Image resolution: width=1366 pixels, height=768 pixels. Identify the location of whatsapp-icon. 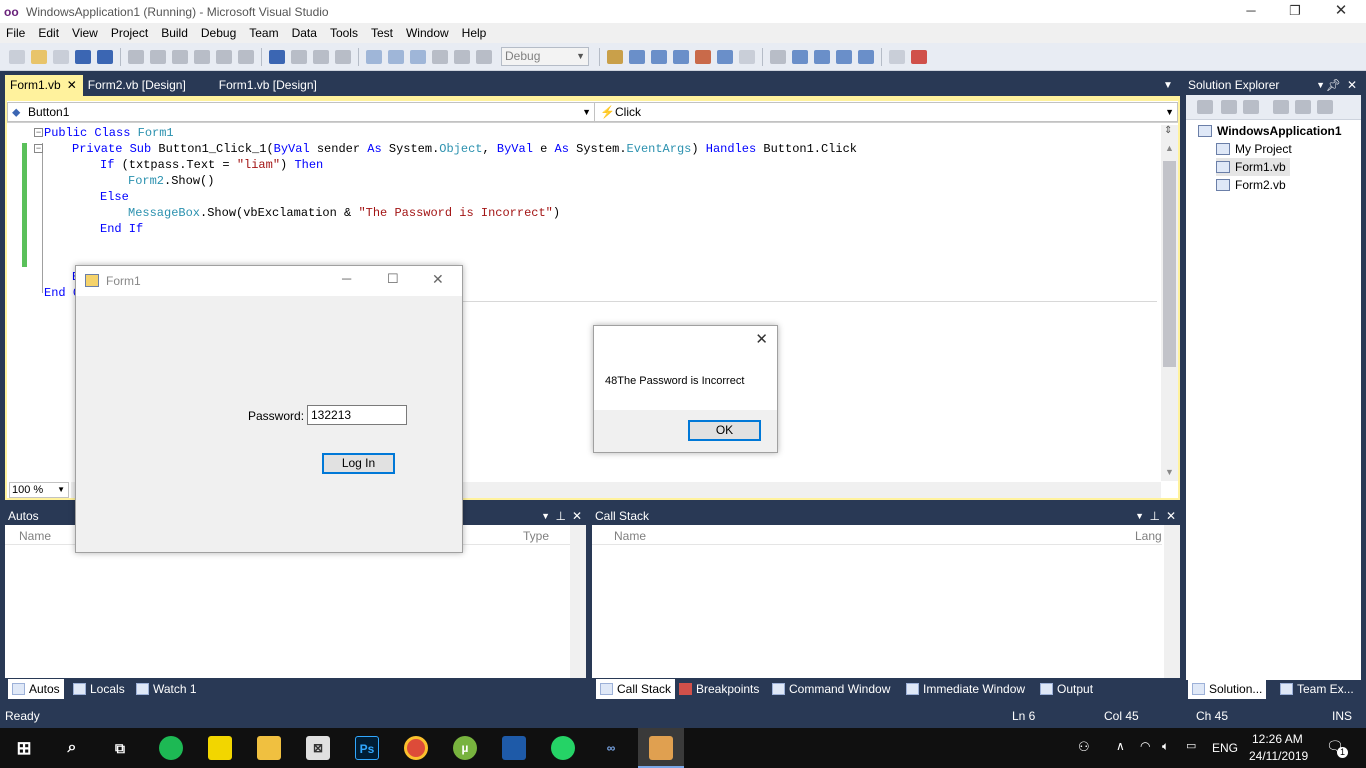
(563, 748).